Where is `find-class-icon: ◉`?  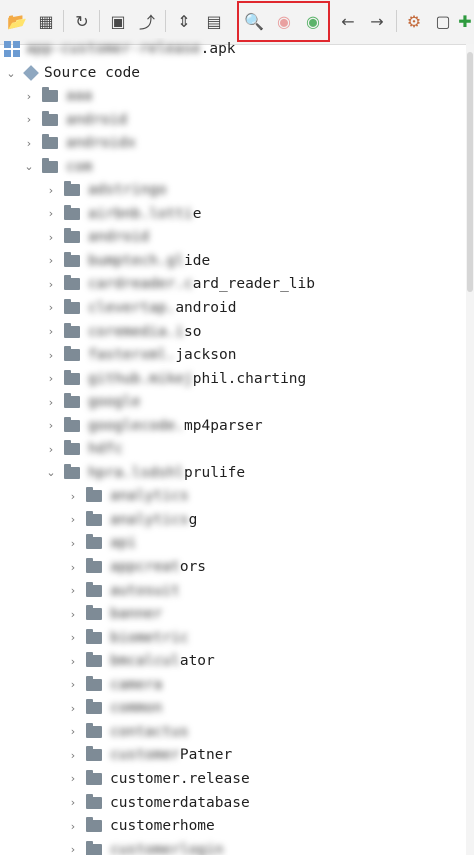 find-class-icon: ◉ is located at coordinates (284, 21).